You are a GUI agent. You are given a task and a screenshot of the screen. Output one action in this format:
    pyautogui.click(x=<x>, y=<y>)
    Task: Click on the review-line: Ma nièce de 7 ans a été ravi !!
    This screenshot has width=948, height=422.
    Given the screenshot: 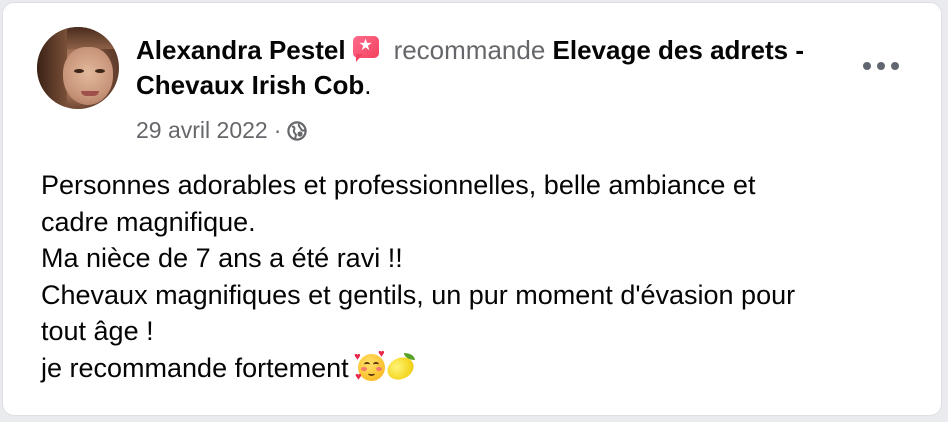 What is the action you would take?
    pyautogui.click(x=222, y=258)
    